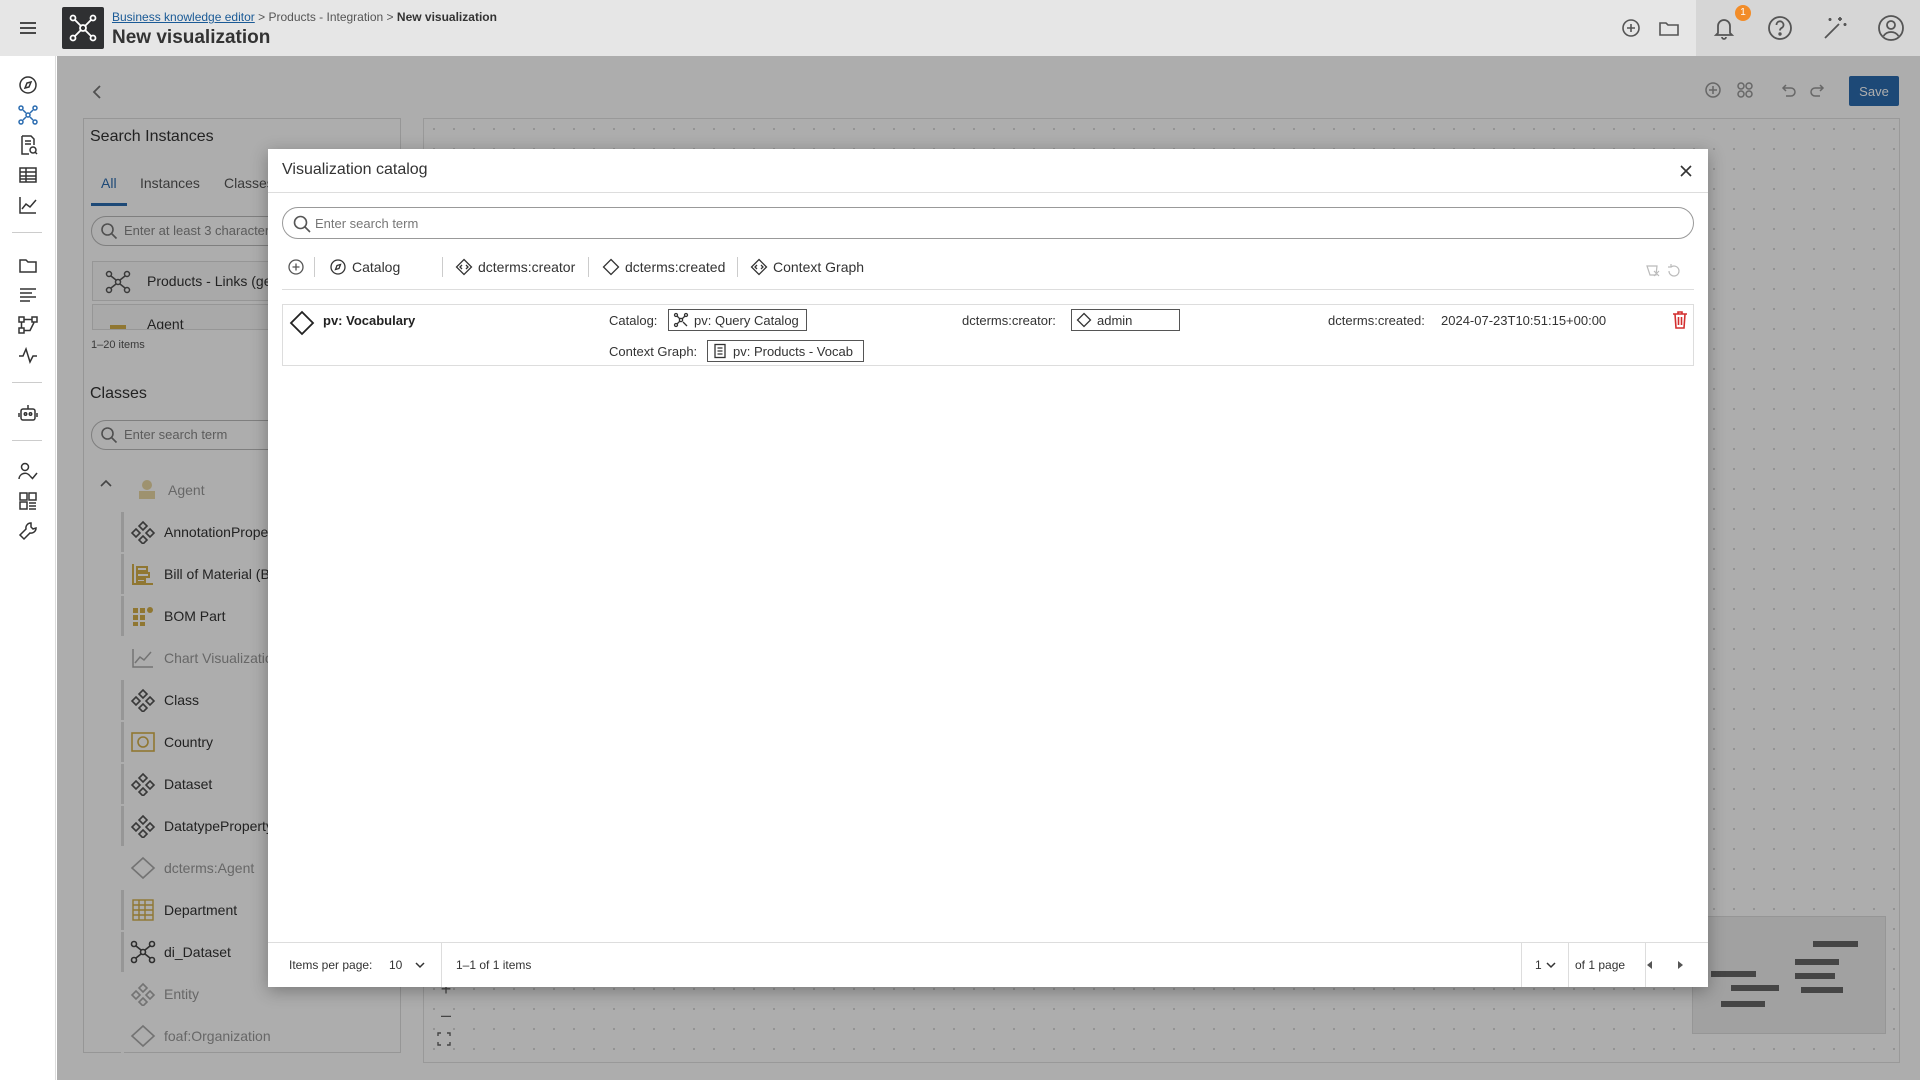 Image resolution: width=1920 pixels, height=1080 pixels. What do you see at coordinates (1376, 320) in the screenshot?
I see `created-label: dcterms:created:` at bounding box center [1376, 320].